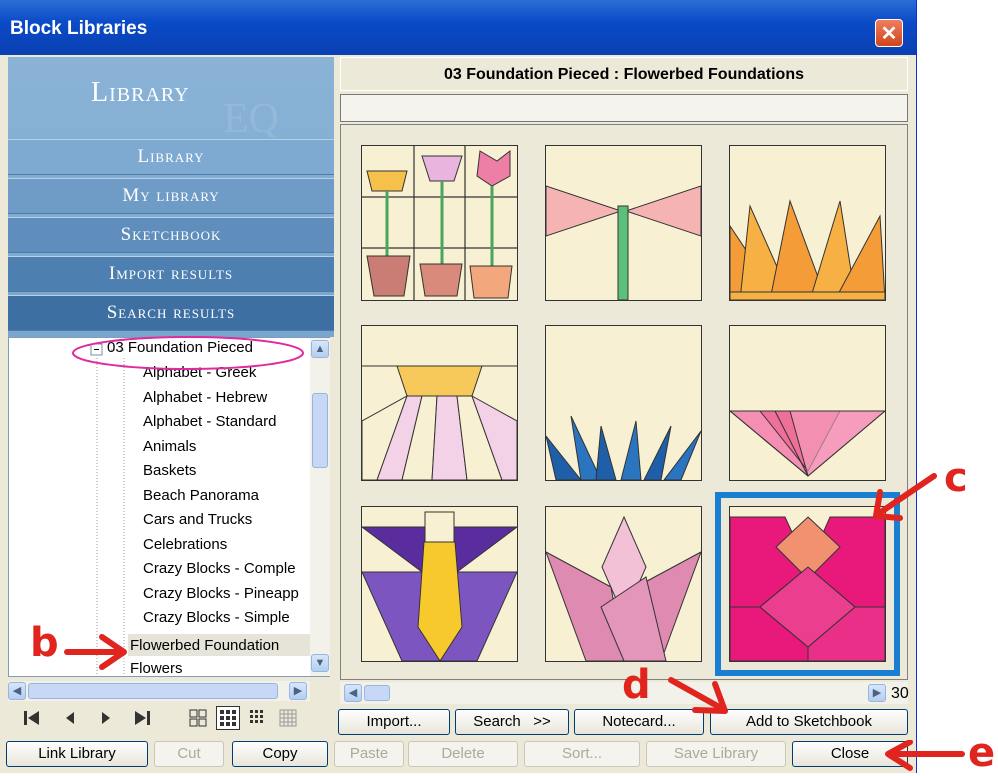  I want to click on block-tulip-pink-image, so click(623, 584).